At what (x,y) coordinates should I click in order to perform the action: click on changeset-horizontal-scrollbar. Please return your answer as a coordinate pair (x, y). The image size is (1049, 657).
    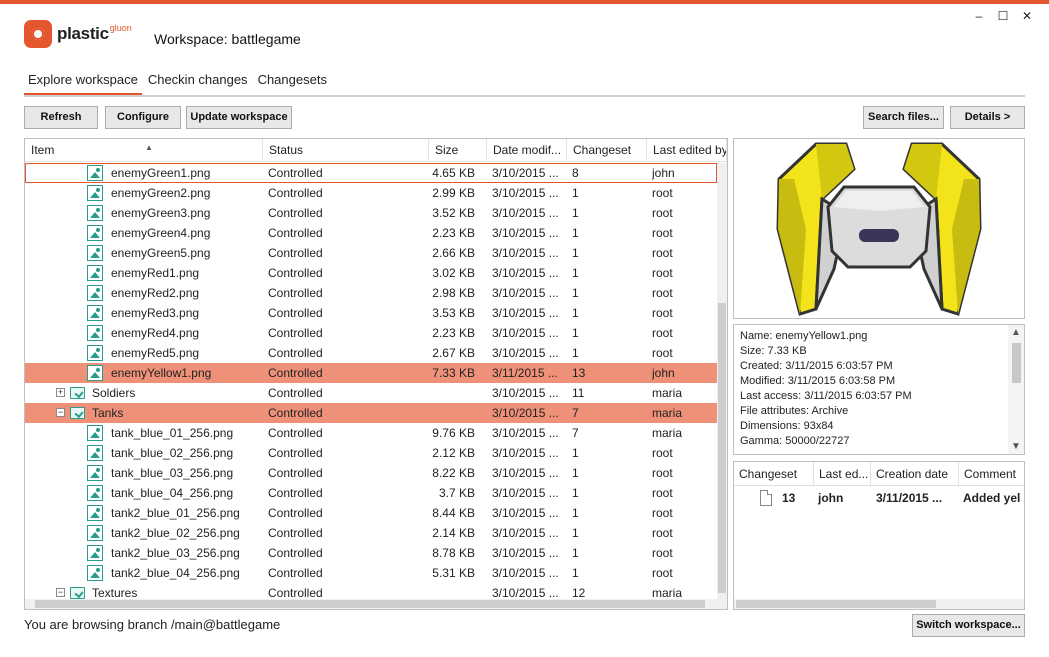
    Looking at the image, I should click on (879, 604).